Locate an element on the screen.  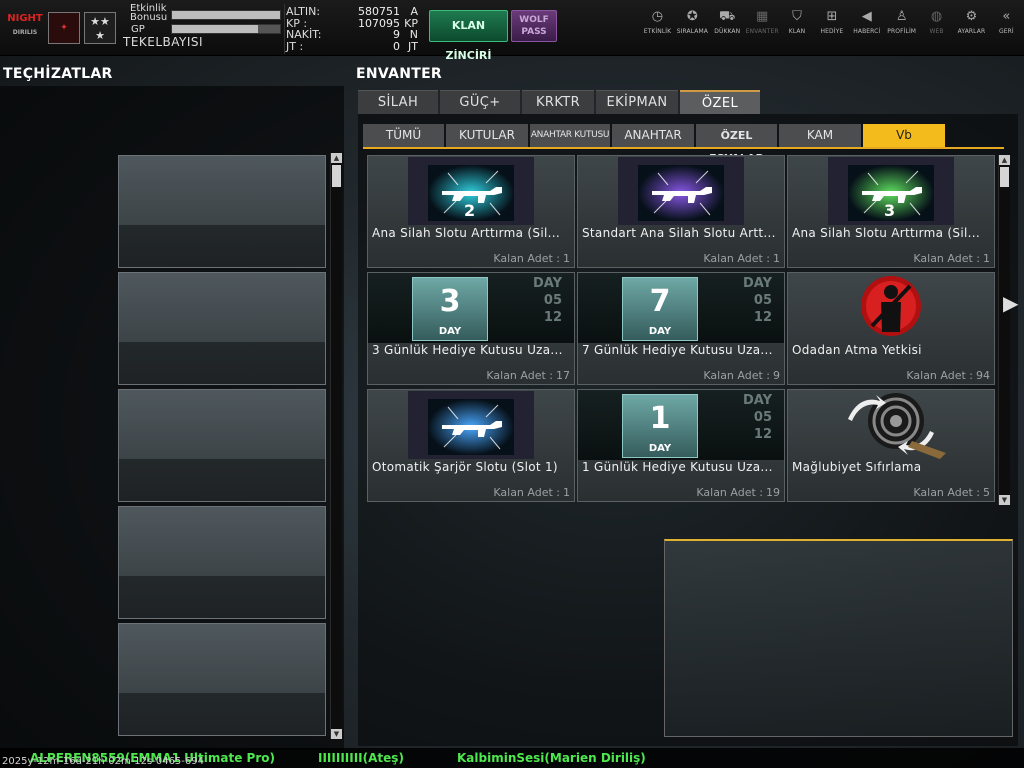
subtab: KUTULAR is located at coordinates (487, 135).